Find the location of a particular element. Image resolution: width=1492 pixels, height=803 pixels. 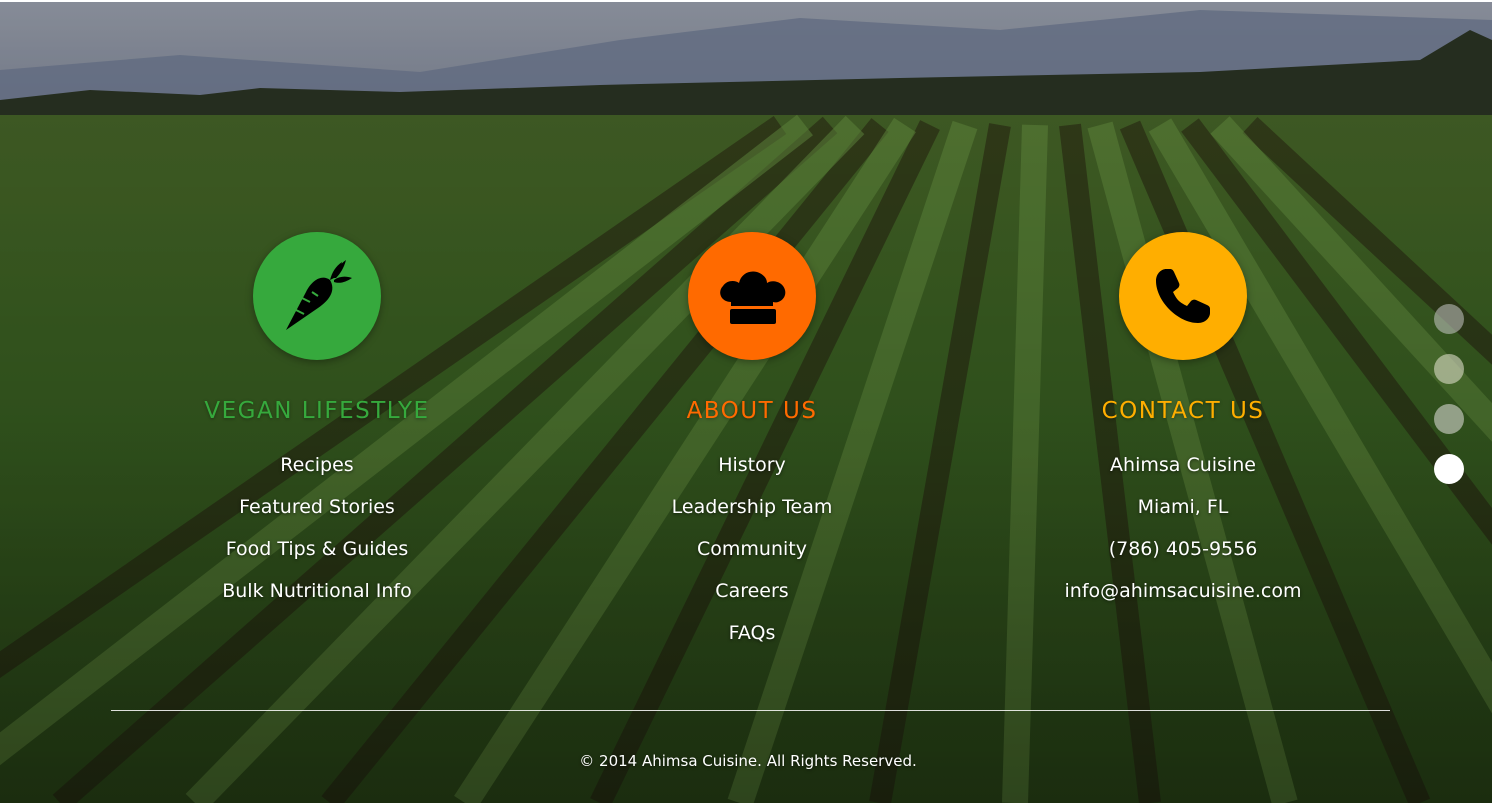

link-careers: Careers is located at coordinates (752, 591).